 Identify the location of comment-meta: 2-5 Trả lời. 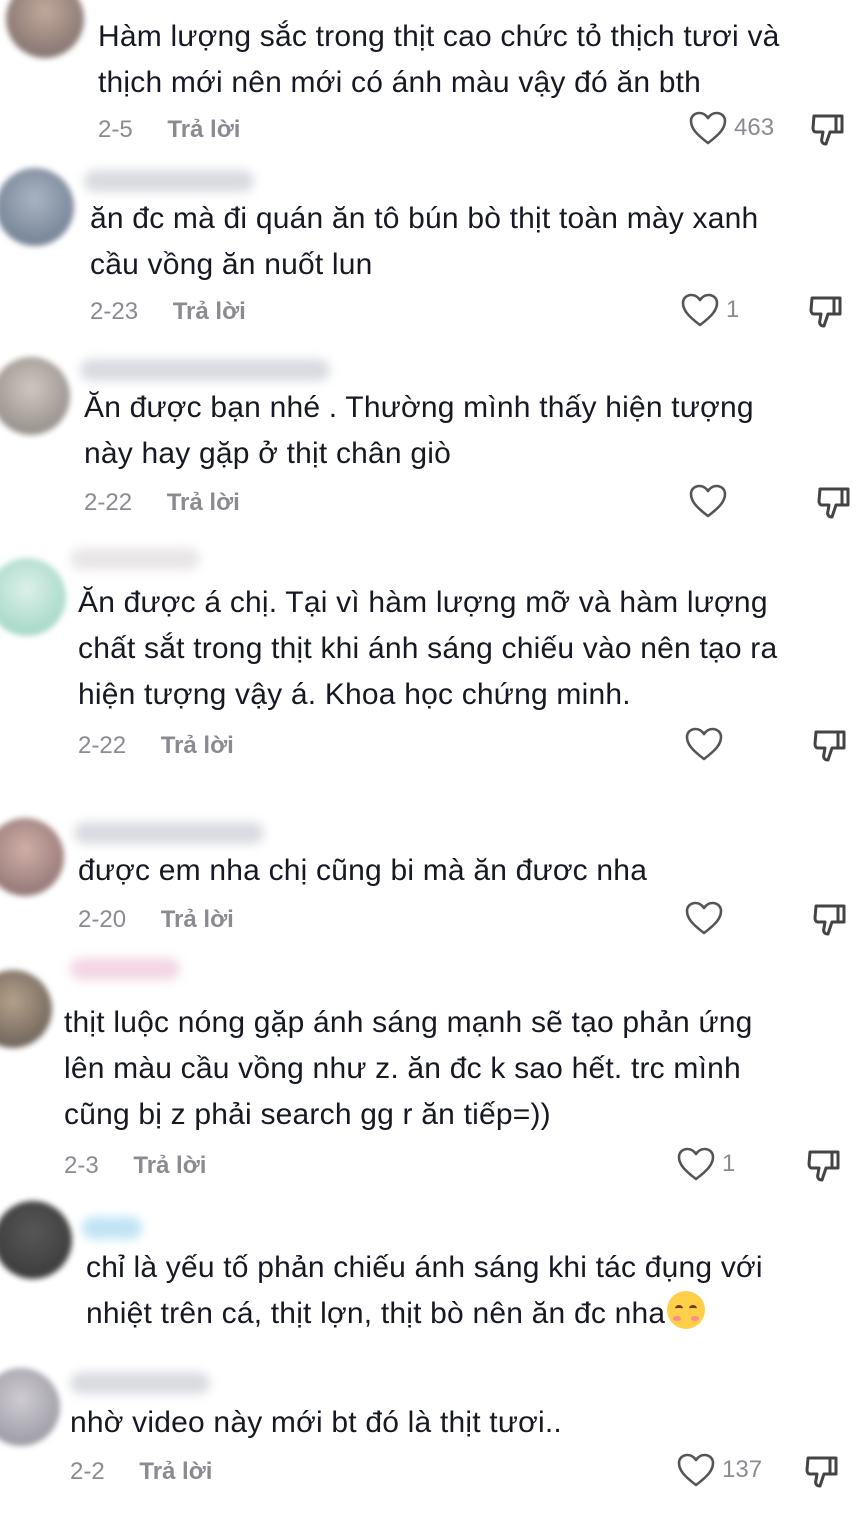
(169, 130).